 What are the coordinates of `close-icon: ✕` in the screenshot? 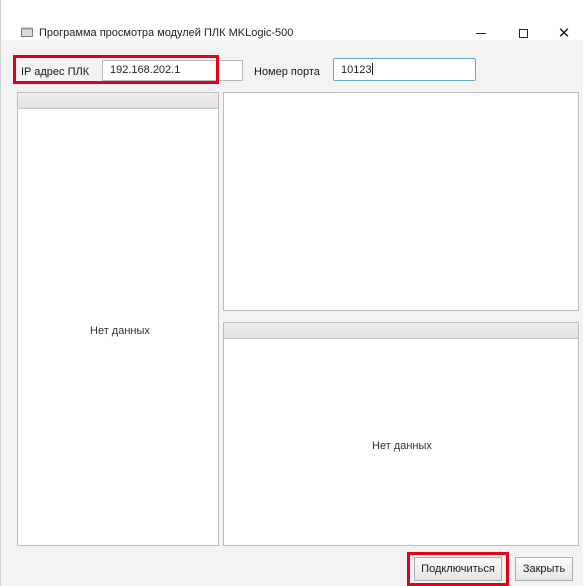 It's located at (564, 32).